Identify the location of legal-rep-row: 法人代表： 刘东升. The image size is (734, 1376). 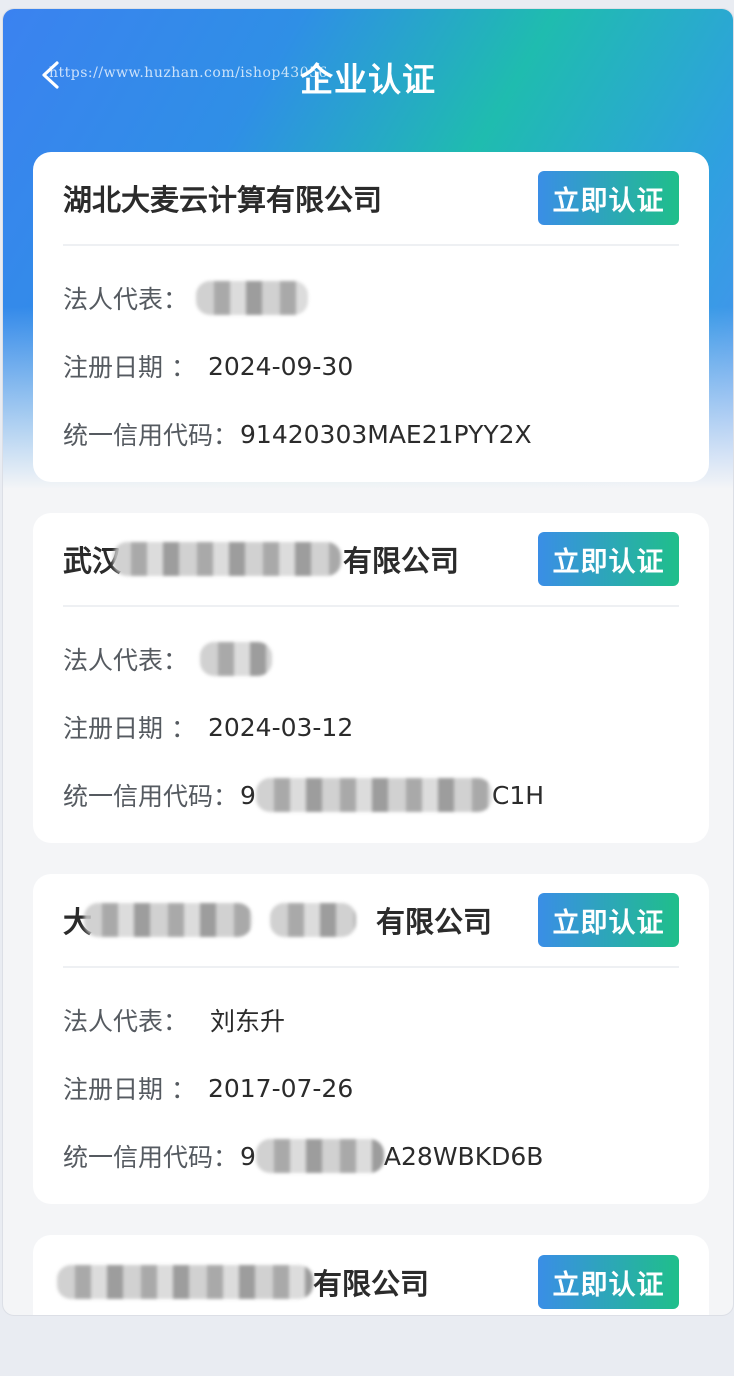
(371, 1020).